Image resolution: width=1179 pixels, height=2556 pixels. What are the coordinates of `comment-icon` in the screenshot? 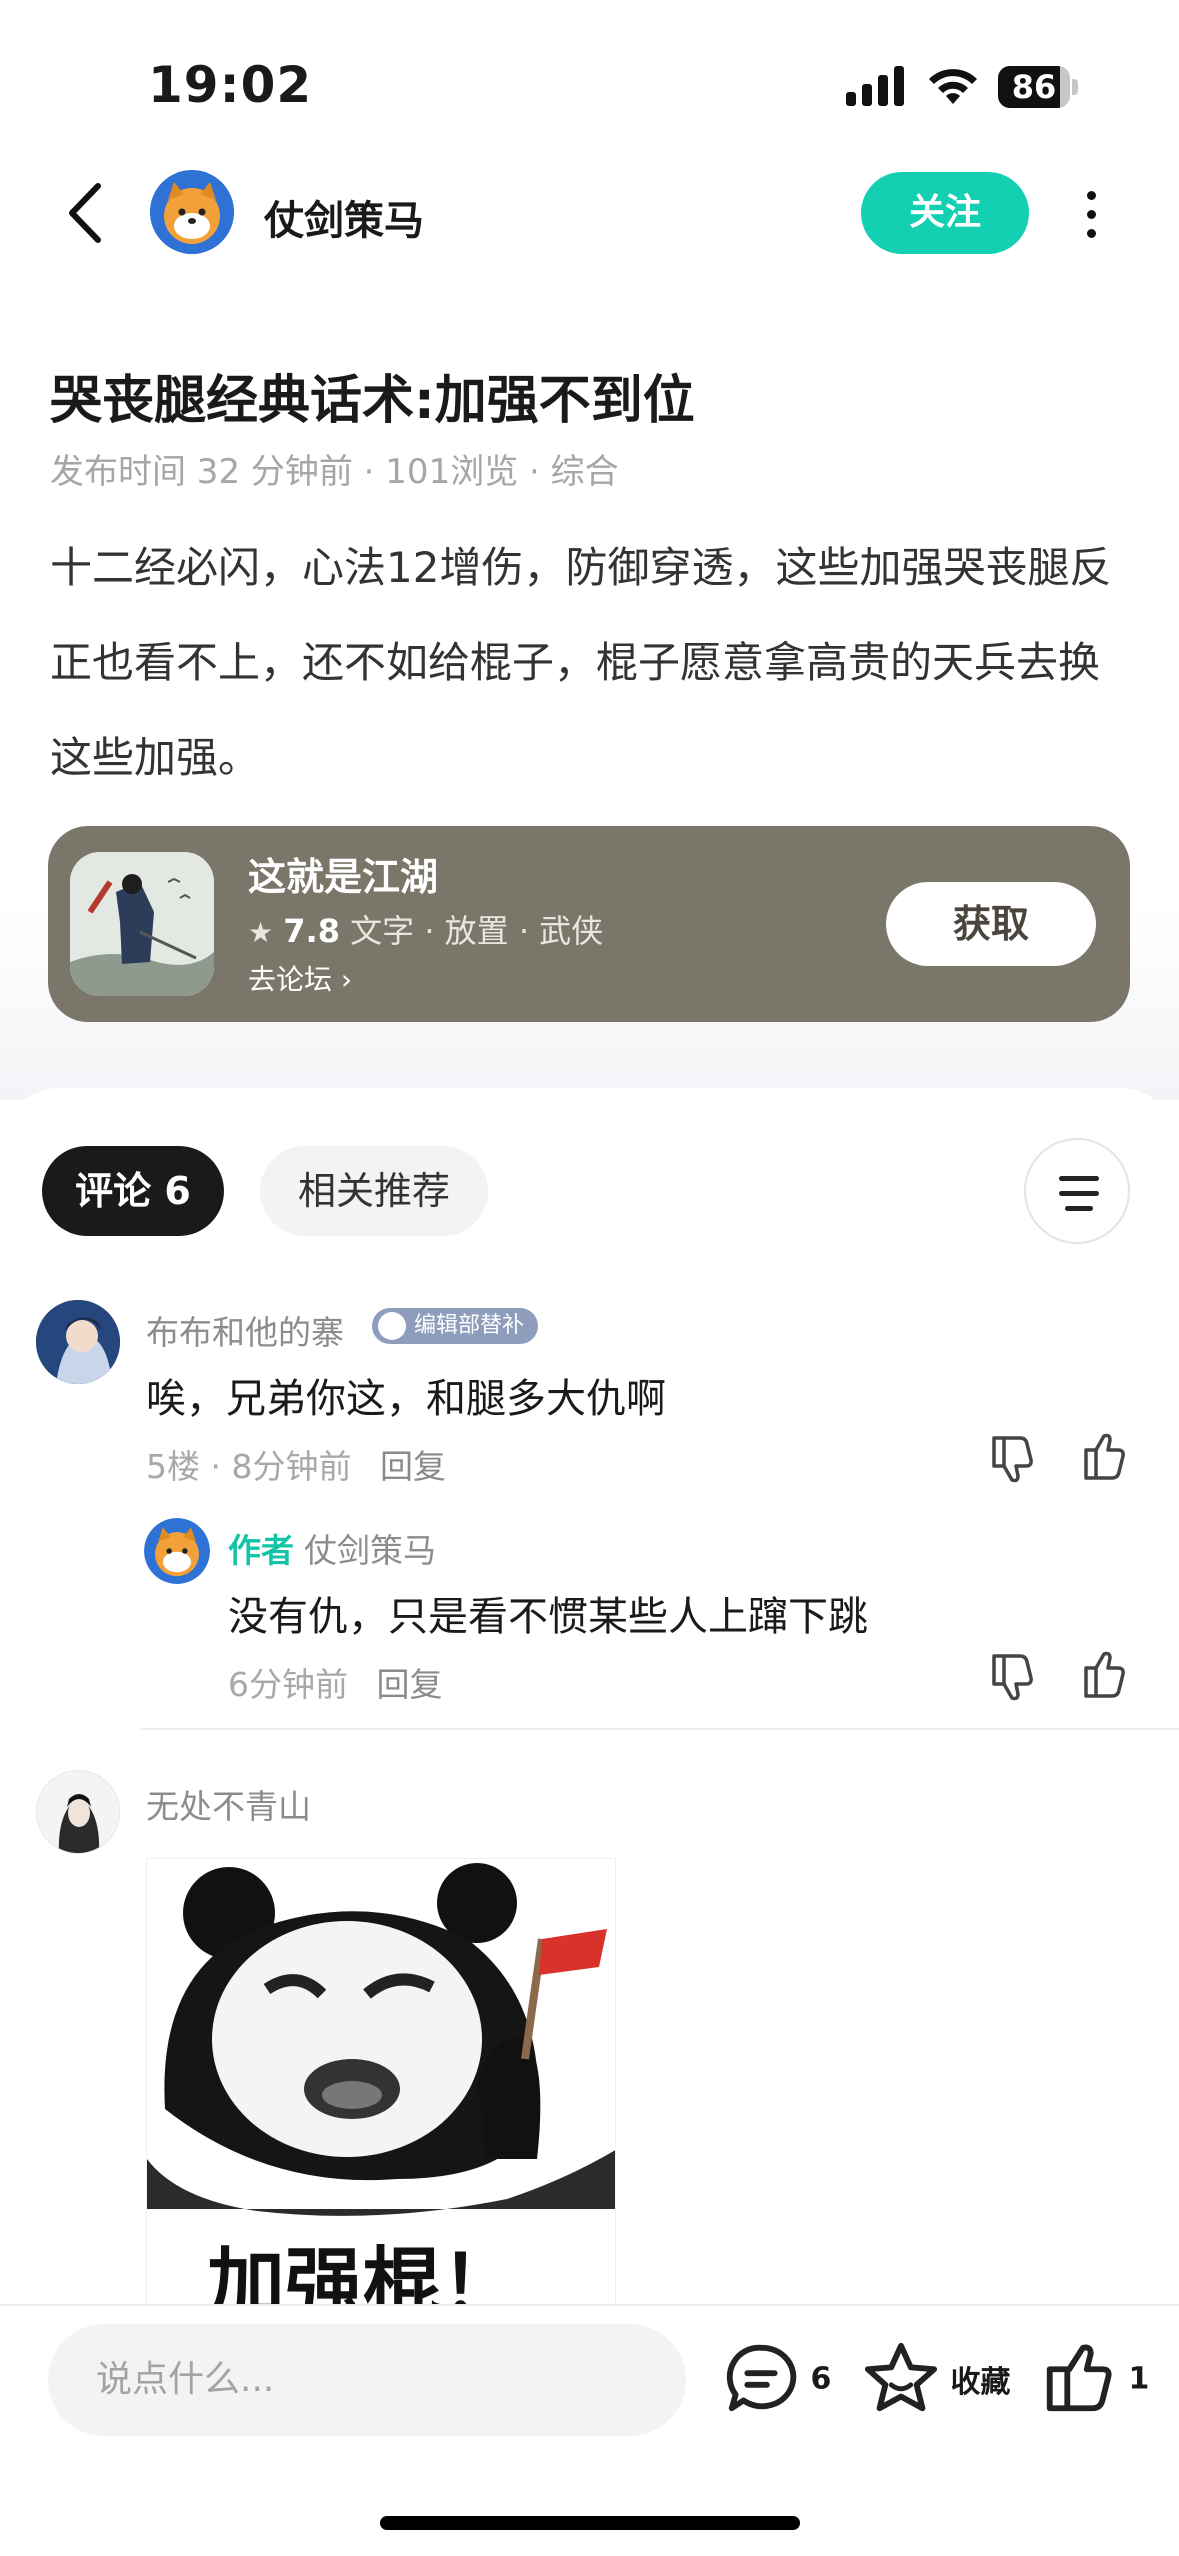 It's located at (761, 2378).